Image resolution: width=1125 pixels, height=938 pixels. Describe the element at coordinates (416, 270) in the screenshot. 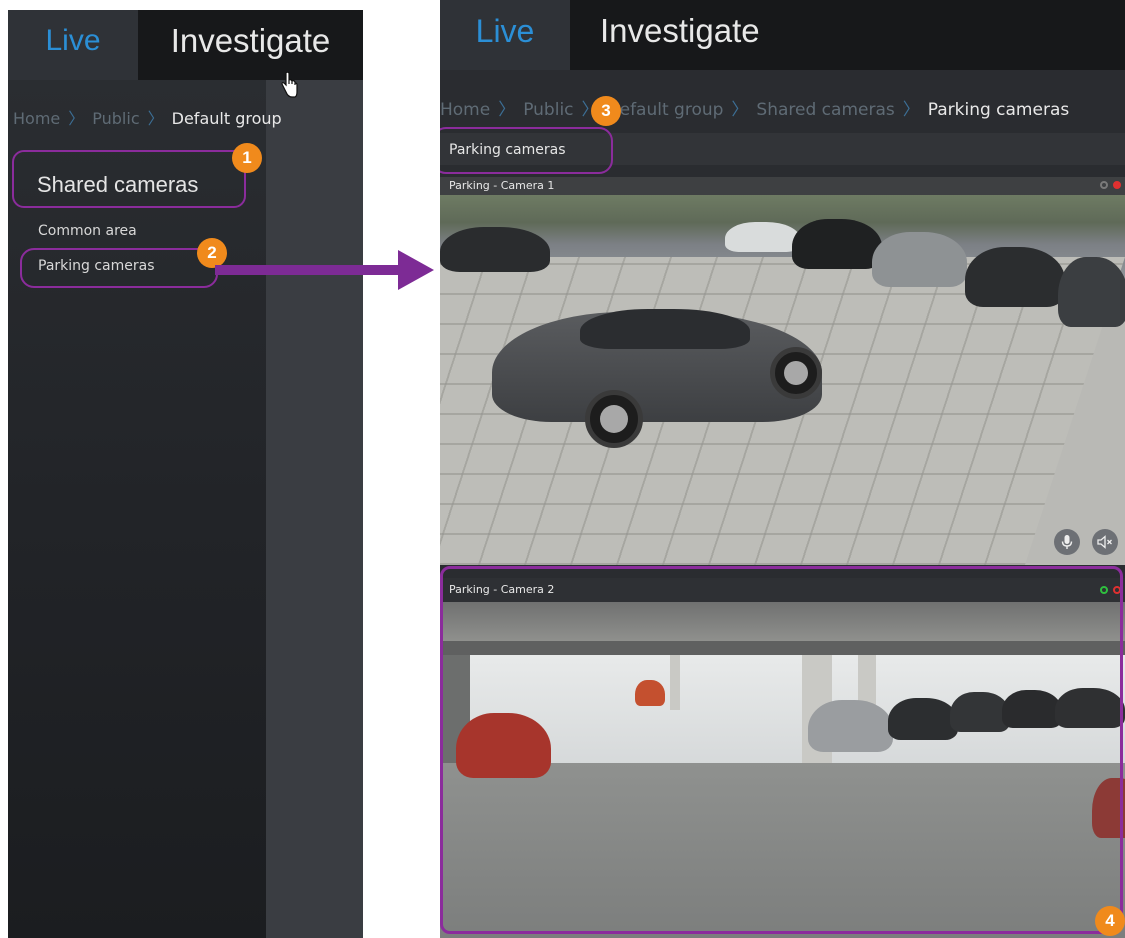

I see `arrow-right-icon` at that location.